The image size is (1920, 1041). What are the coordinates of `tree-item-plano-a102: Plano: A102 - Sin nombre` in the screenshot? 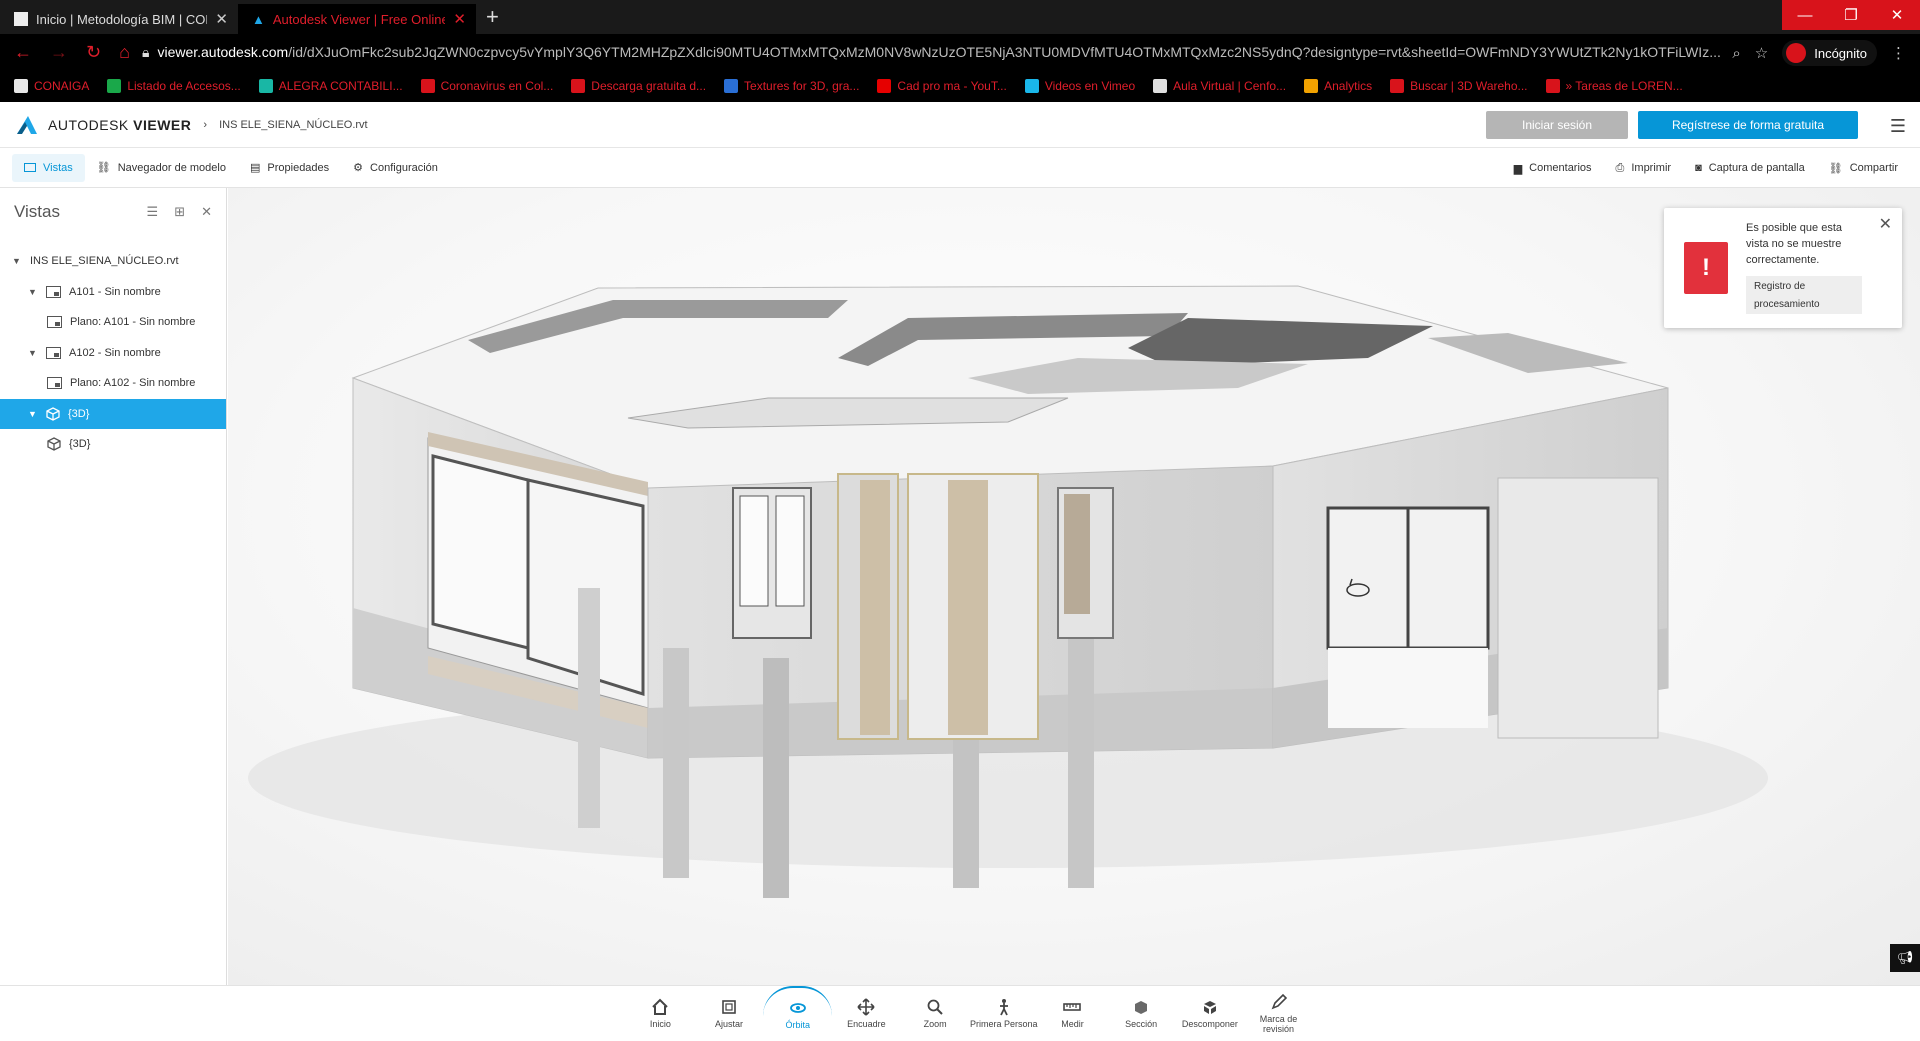 It's located at (113, 383).